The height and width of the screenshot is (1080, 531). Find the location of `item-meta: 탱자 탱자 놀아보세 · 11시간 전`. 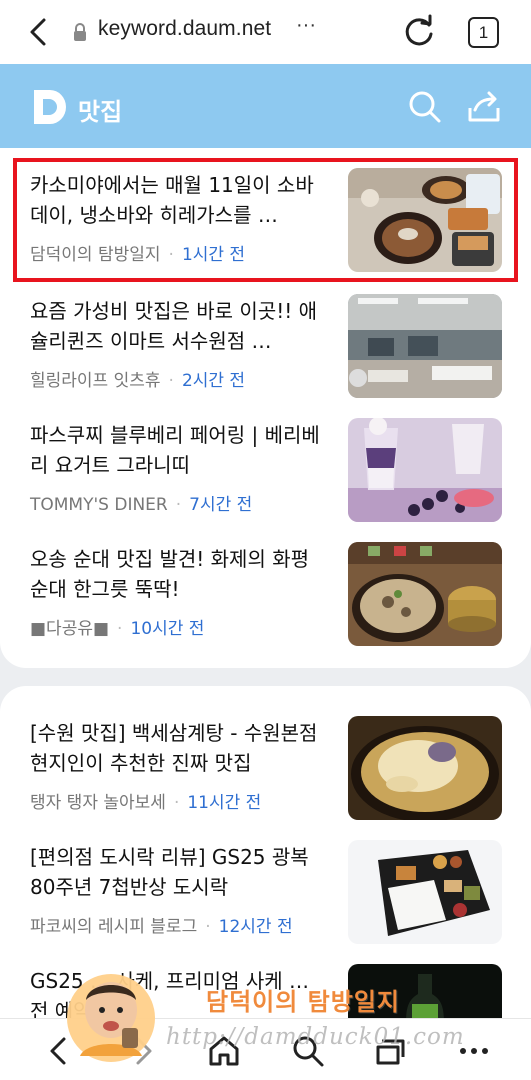

item-meta: 탱자 탱자 놀아보세 · 11시간 전 is located at coordinates (146, 803).